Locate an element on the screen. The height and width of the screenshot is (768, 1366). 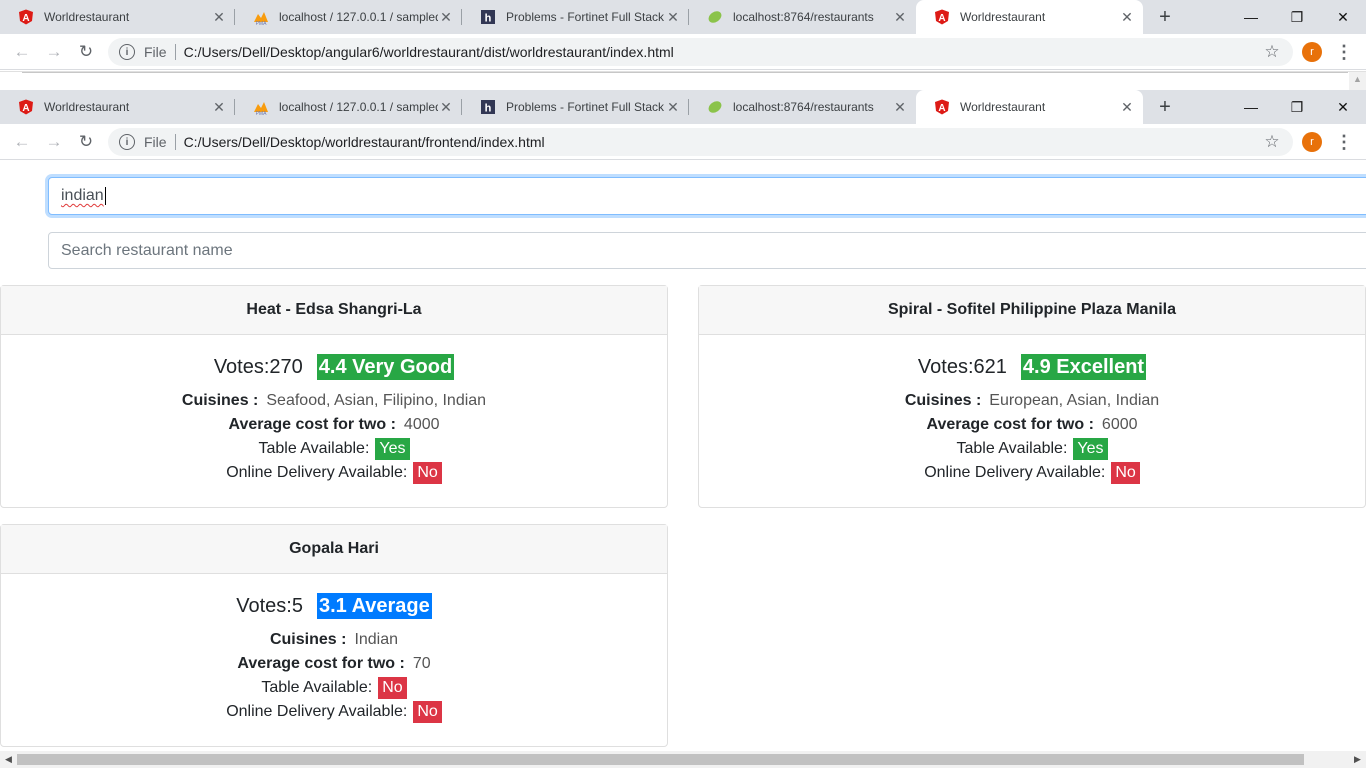
rating-badge: 4.4 Very Good is located at coordinates (385, 367).